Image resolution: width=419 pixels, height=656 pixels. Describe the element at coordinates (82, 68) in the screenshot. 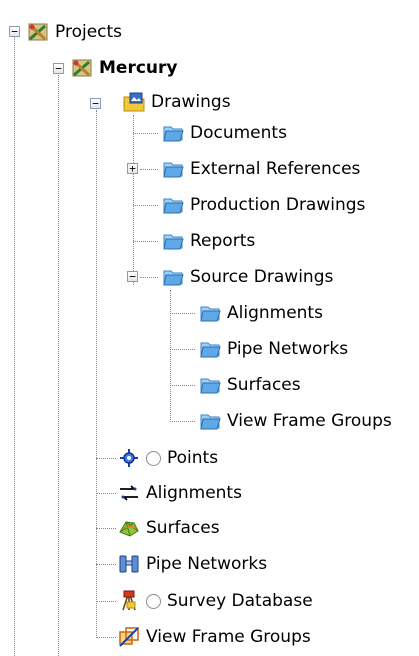

I see `project-icon` at that location.